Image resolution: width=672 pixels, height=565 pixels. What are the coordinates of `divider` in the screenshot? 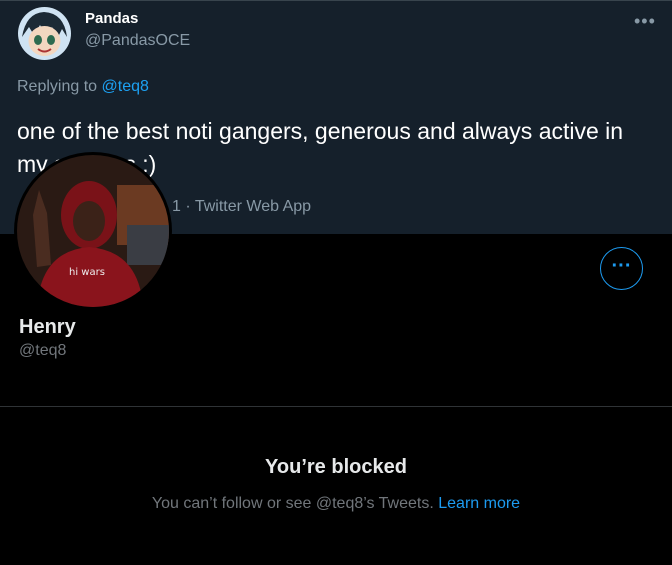 It's located at (336, 406).